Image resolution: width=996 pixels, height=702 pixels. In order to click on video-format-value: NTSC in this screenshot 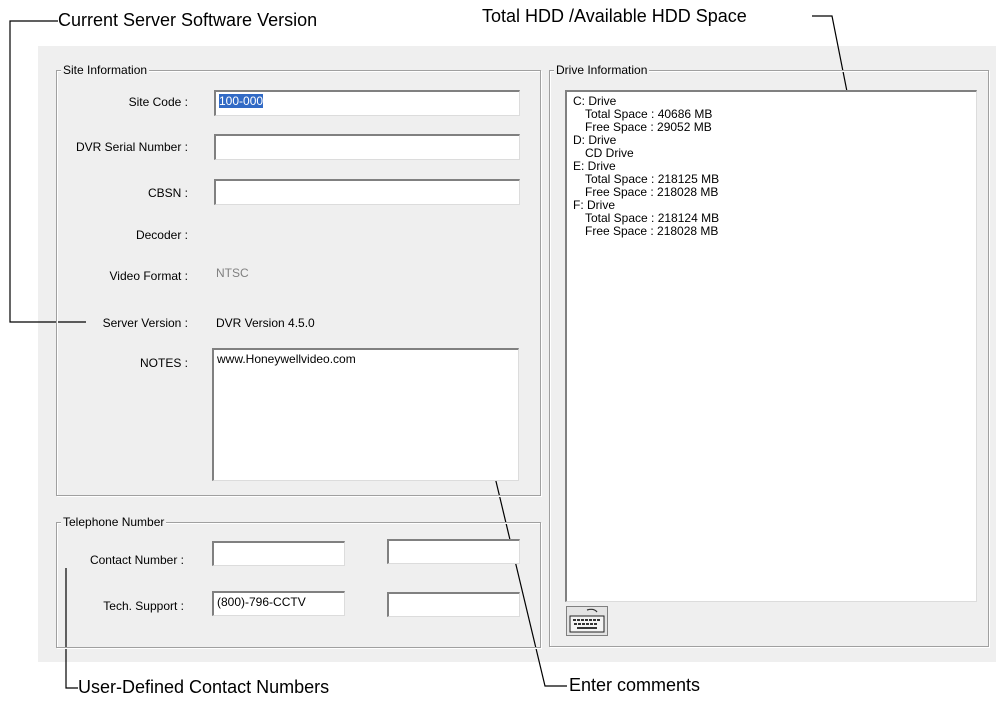, I will do `click(232, 273)`.